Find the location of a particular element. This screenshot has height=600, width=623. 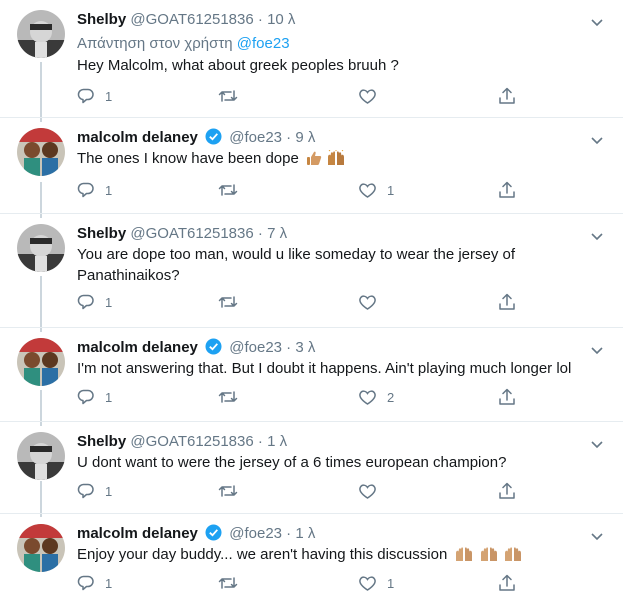

tweet-header: Shelby @GOAT61251836 · 7 λ is located at coordinates (182, 234).